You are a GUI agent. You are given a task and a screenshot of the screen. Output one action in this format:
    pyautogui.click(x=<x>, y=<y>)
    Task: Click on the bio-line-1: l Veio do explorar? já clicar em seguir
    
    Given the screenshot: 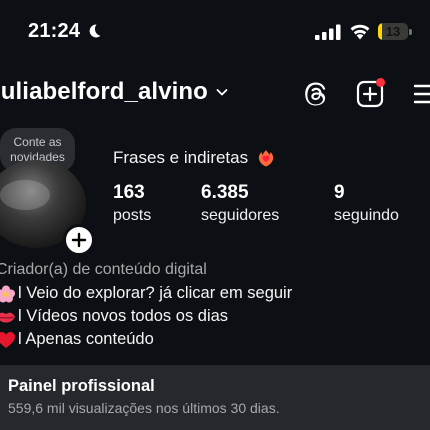 What is the action you would take?
    pyautogui.click(x=146, y=293)
    